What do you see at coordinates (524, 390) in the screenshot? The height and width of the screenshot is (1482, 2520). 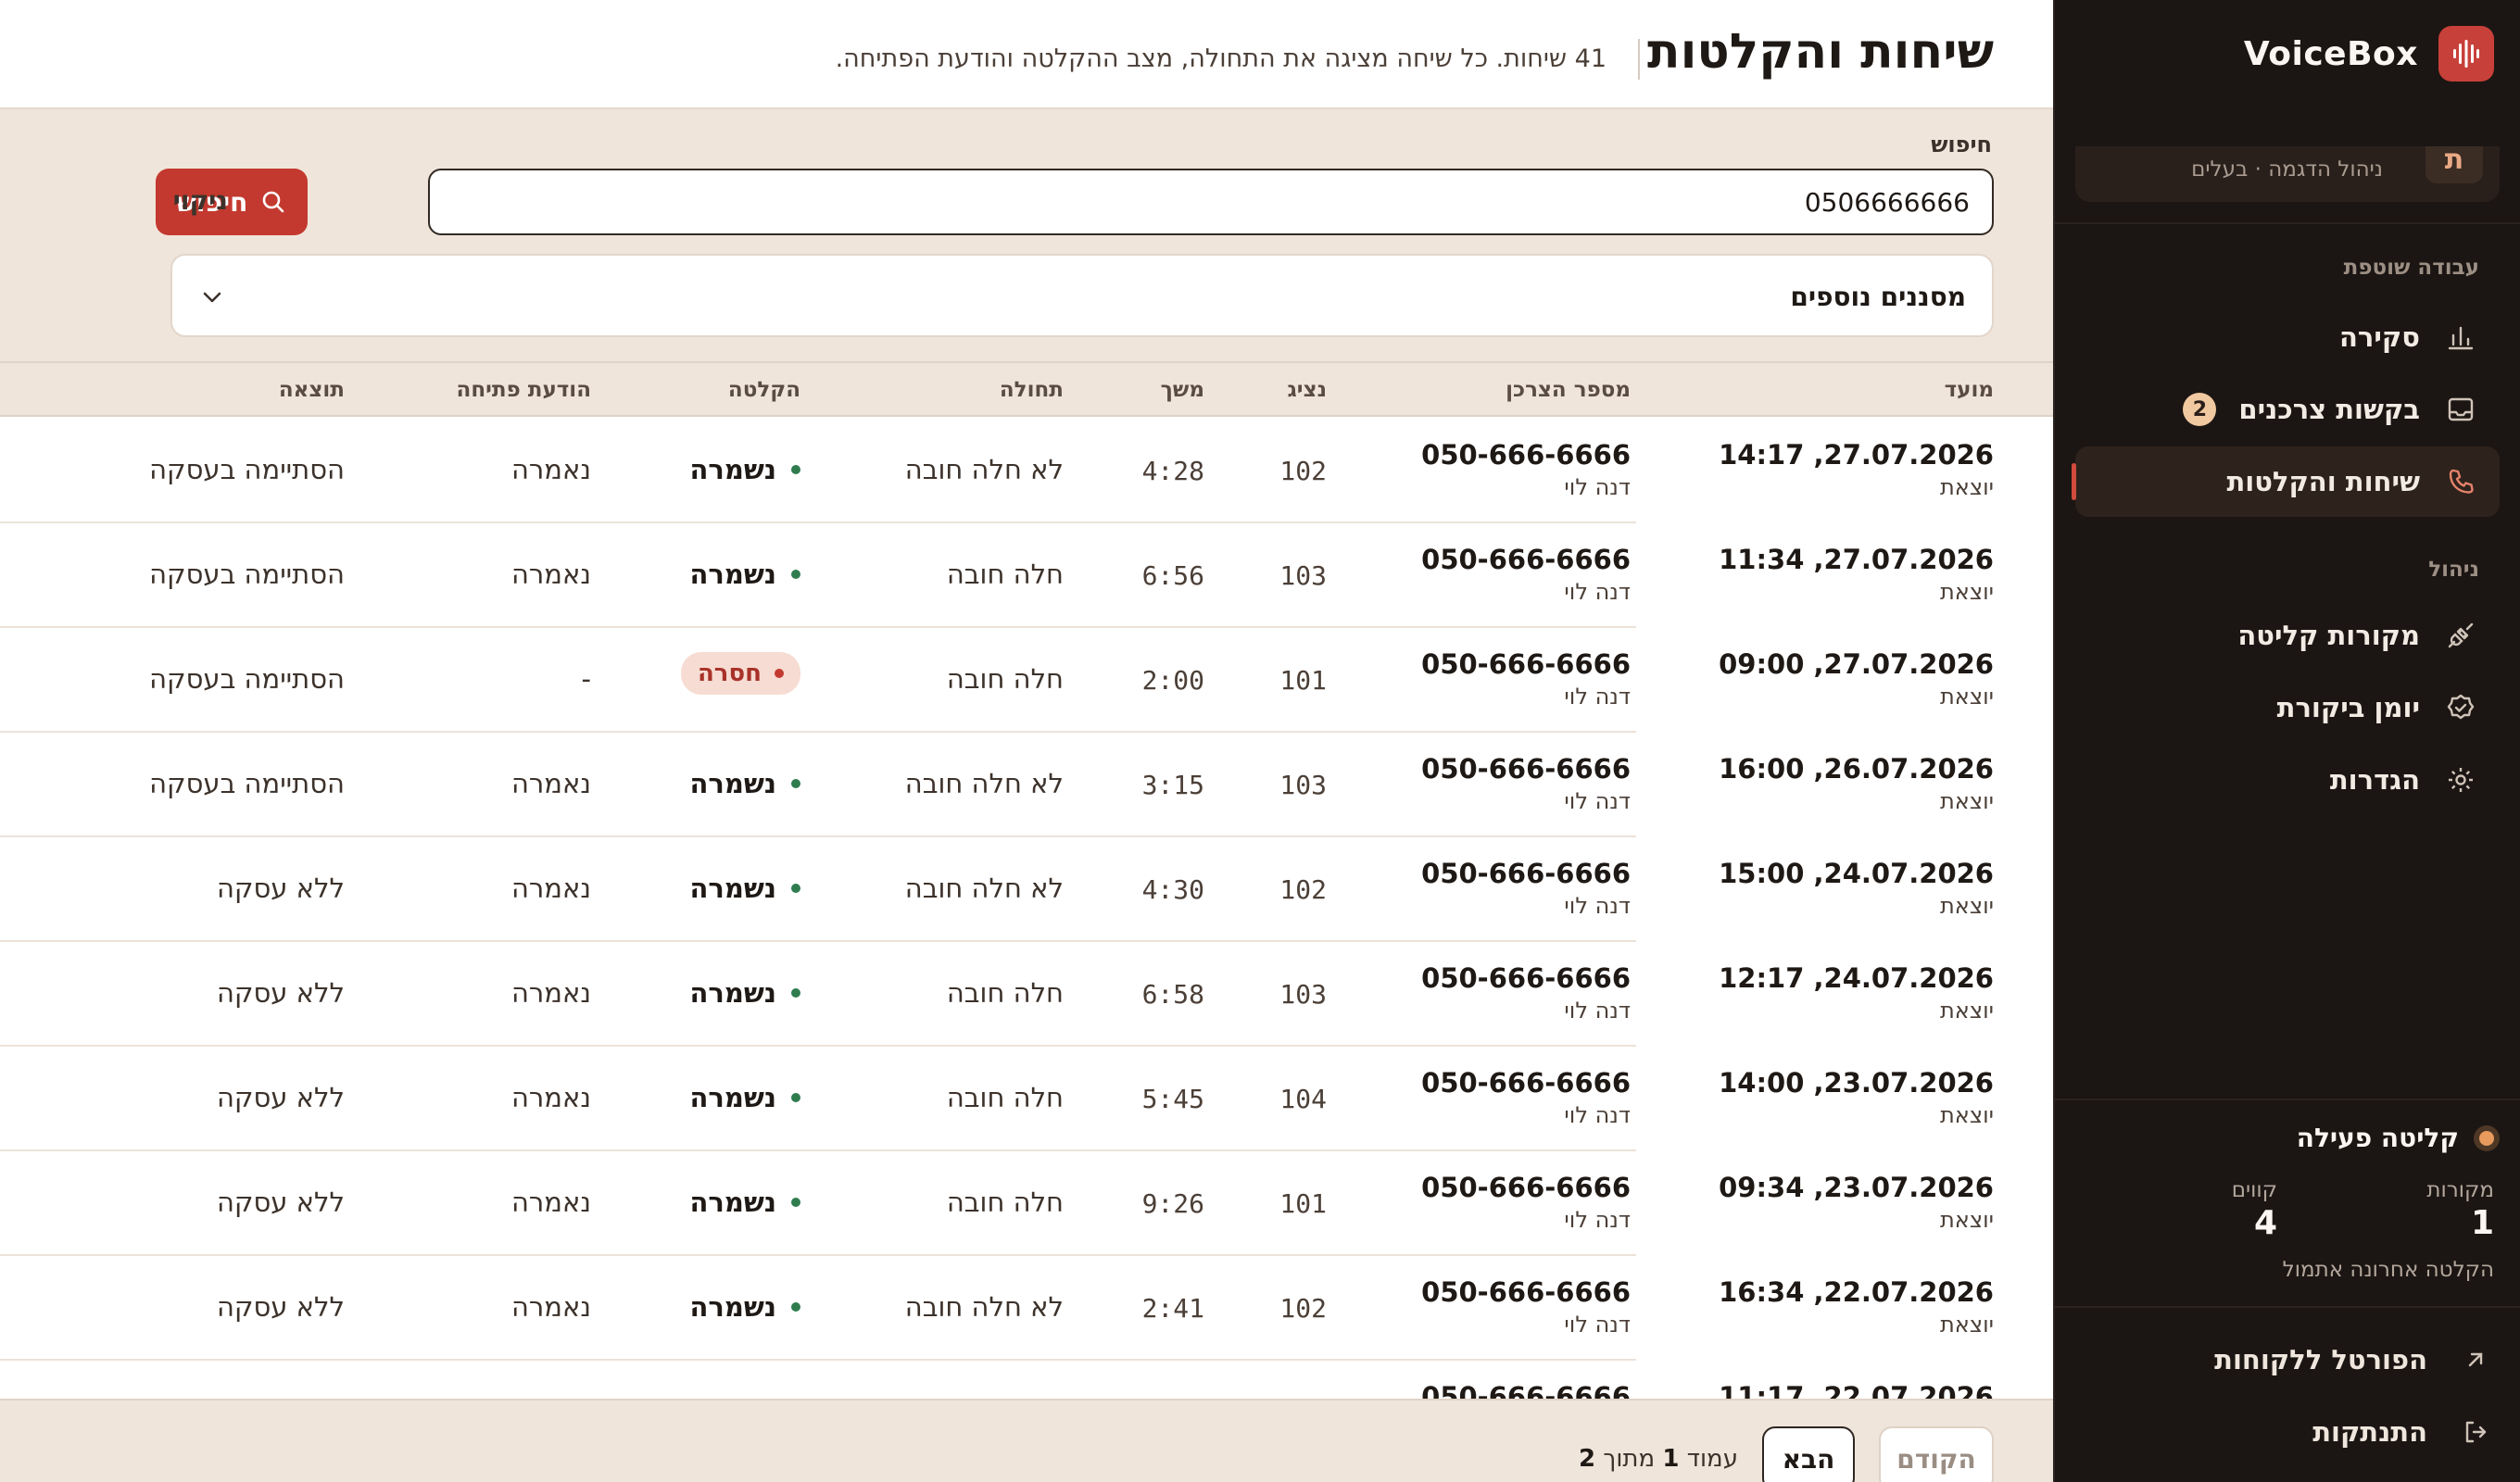 I see `column-header-opening: הודעת פתיחה` at bounding box center [524, 390].